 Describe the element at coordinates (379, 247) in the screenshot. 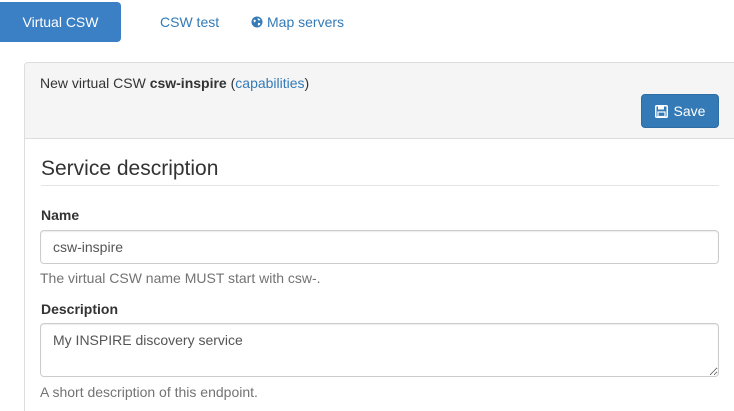

I see `name-field` at that location.